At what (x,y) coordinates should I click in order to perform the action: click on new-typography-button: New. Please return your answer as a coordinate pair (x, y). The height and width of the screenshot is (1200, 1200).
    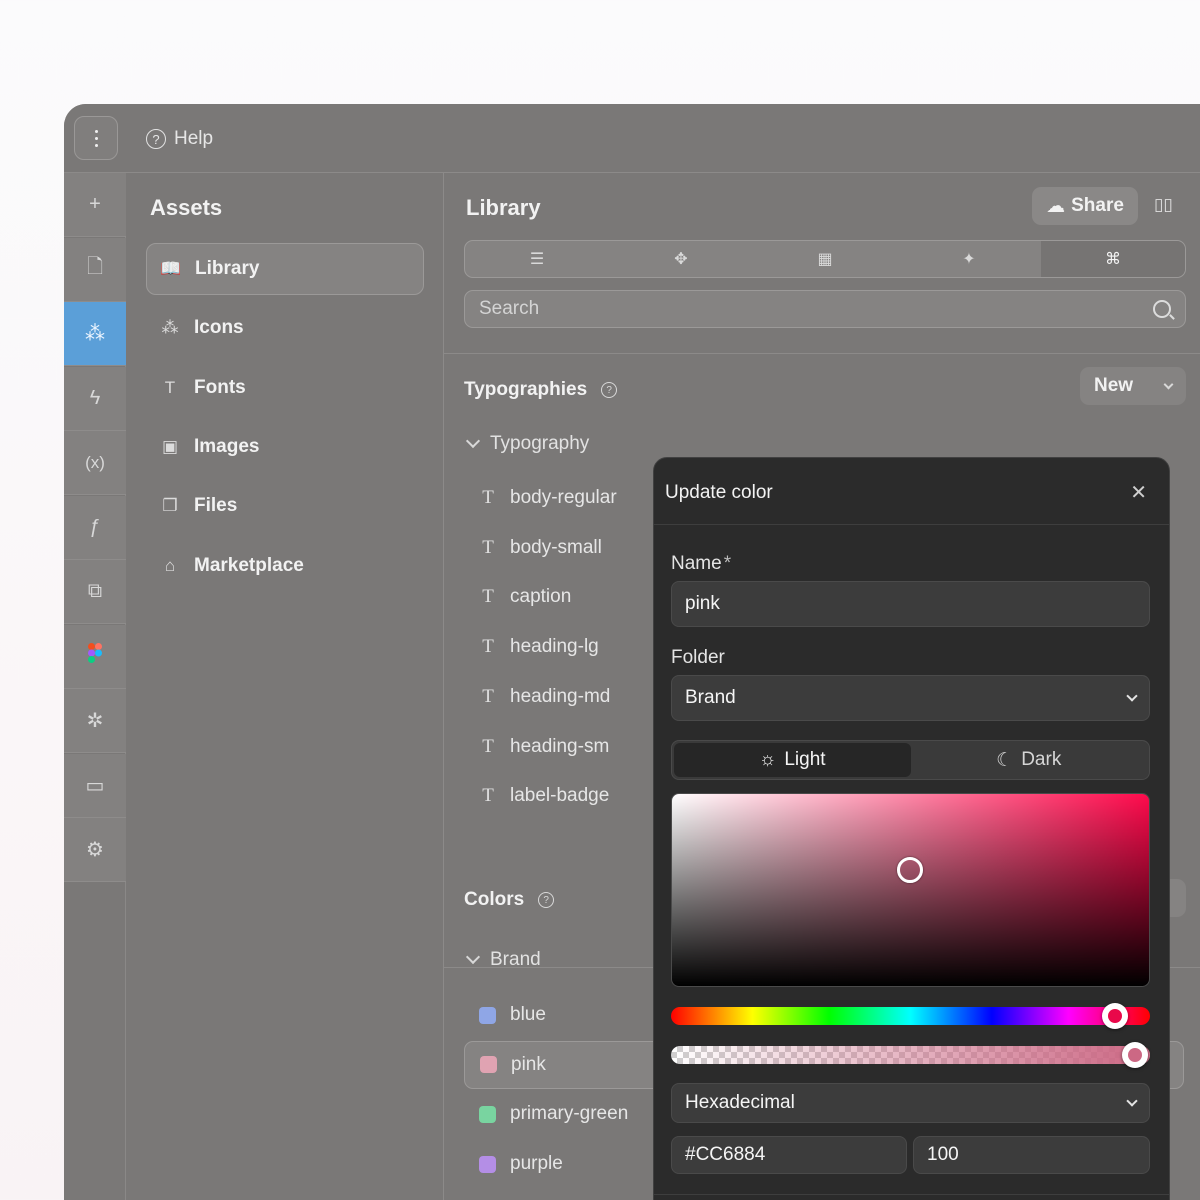
    Looking at the image, I should click on (1133, 386).